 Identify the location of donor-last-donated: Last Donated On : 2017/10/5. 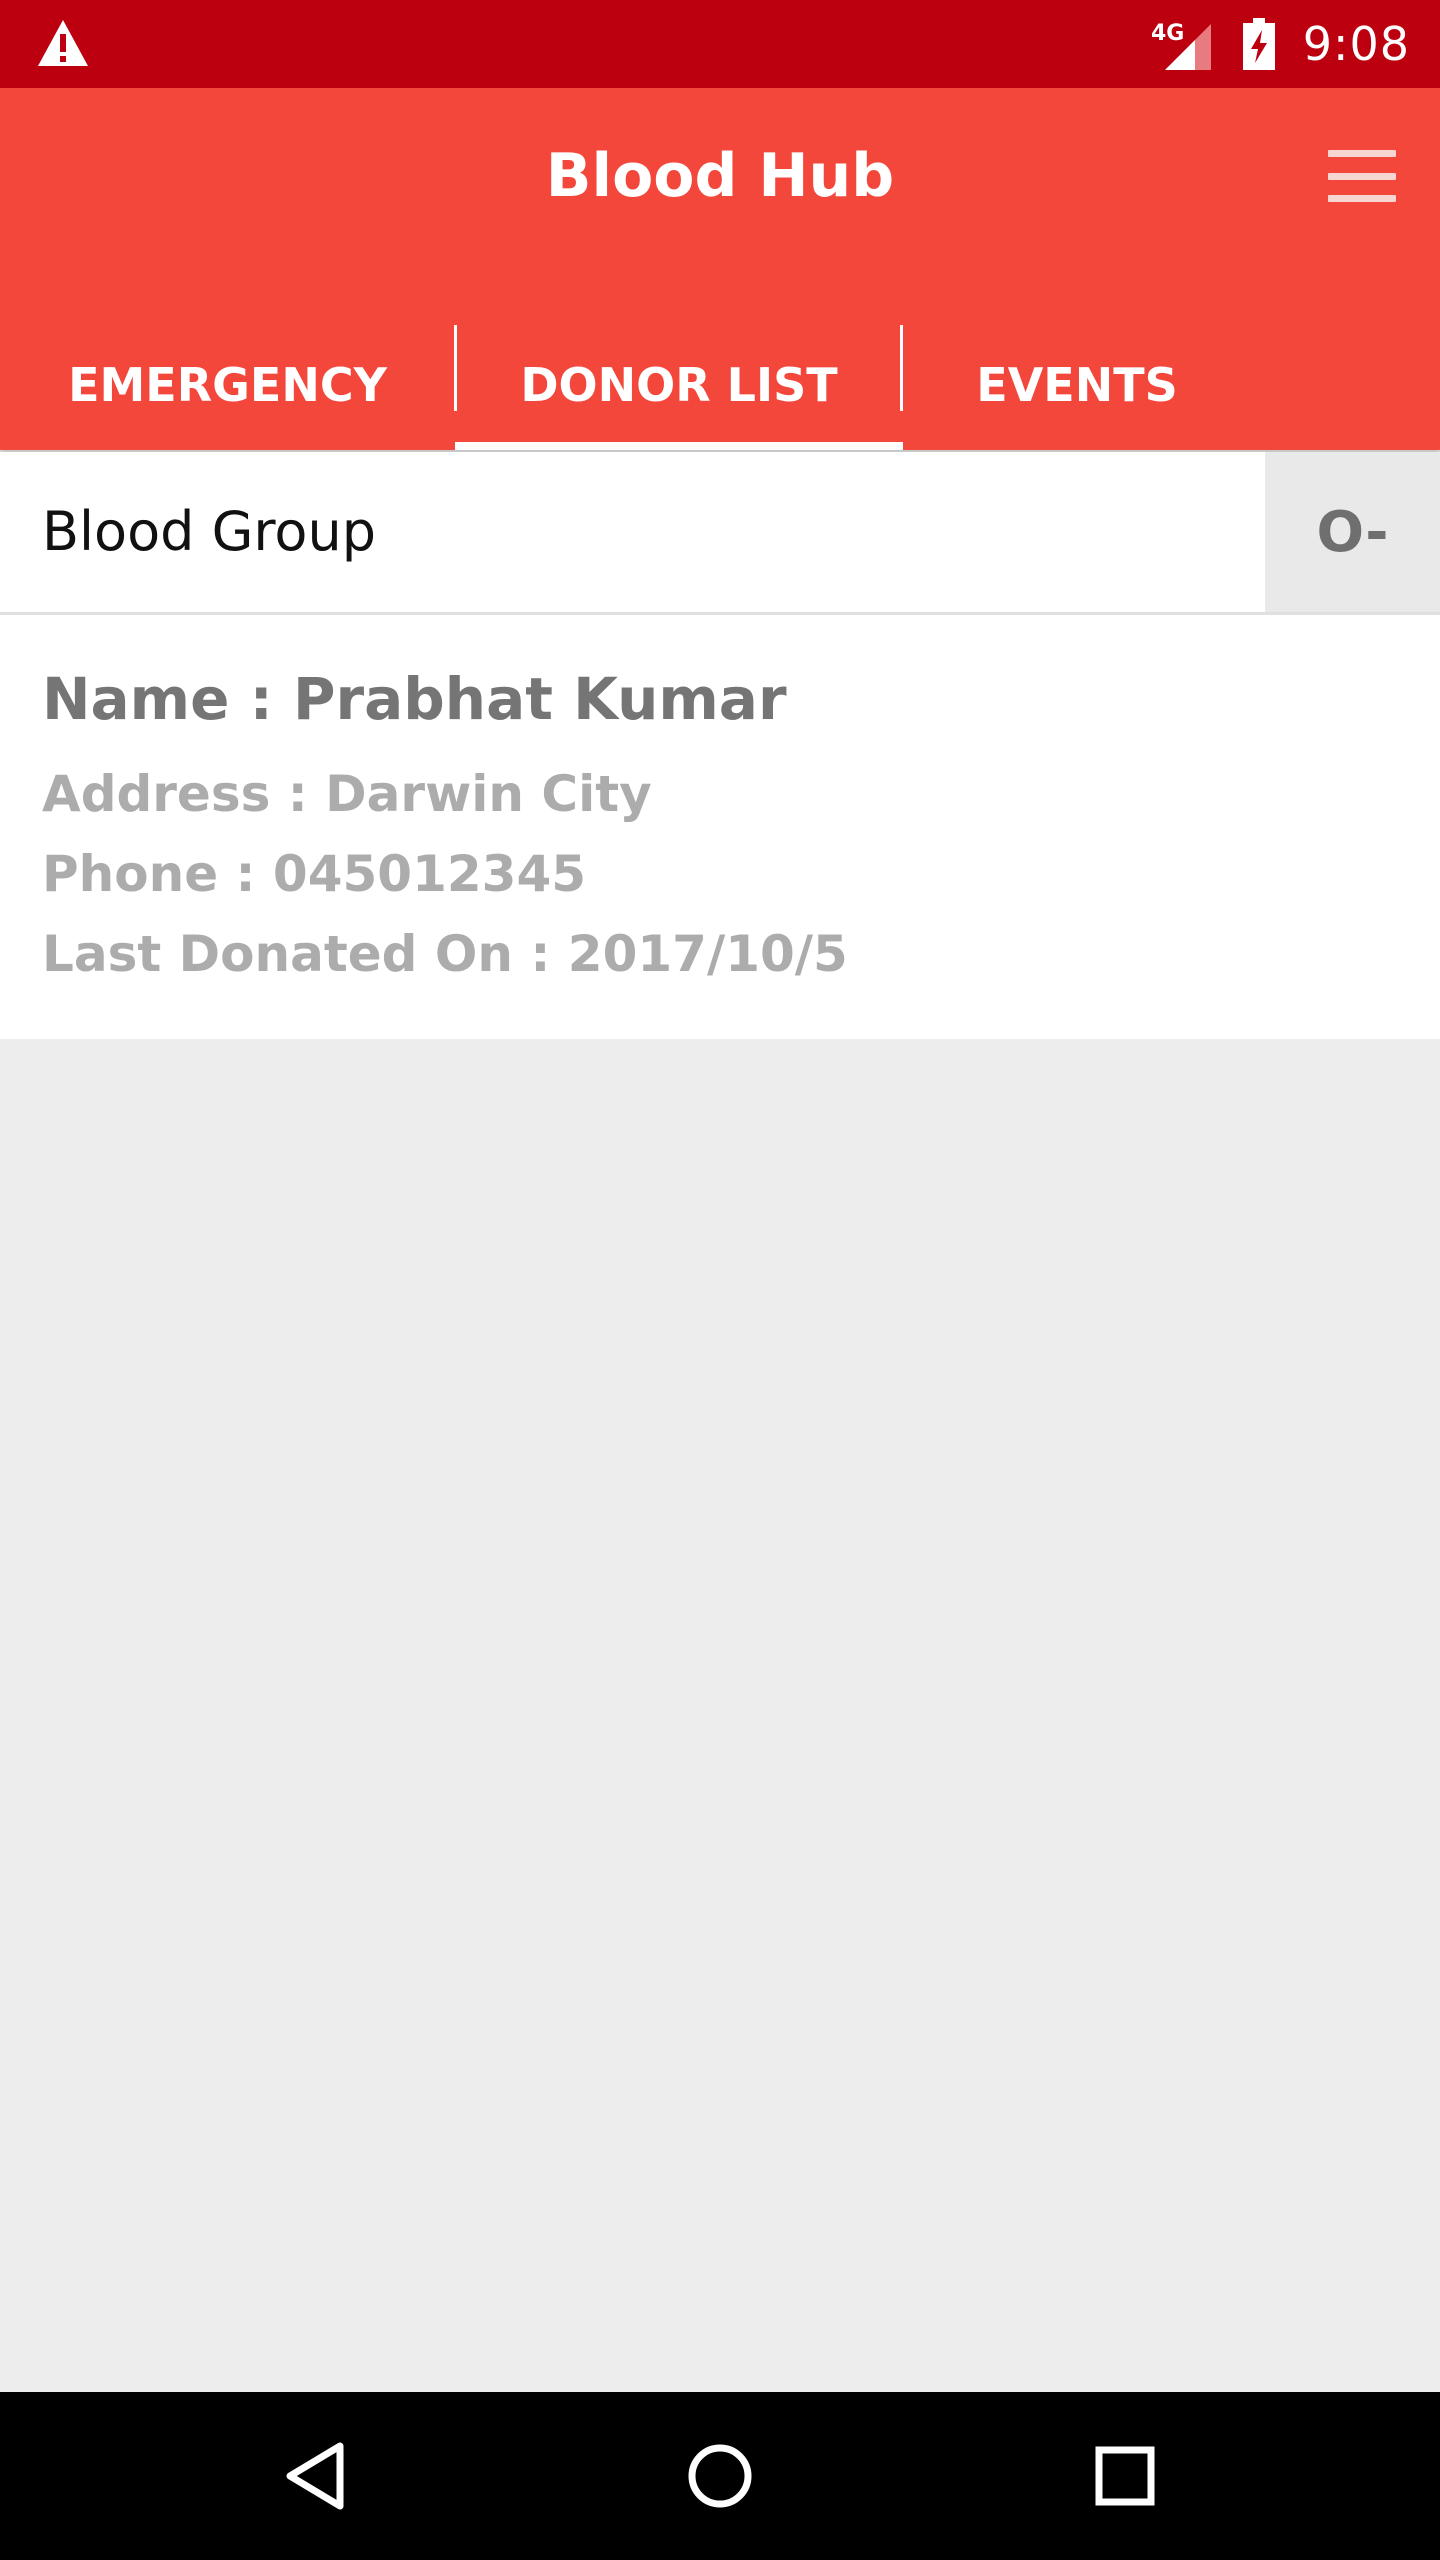
(445, 954).